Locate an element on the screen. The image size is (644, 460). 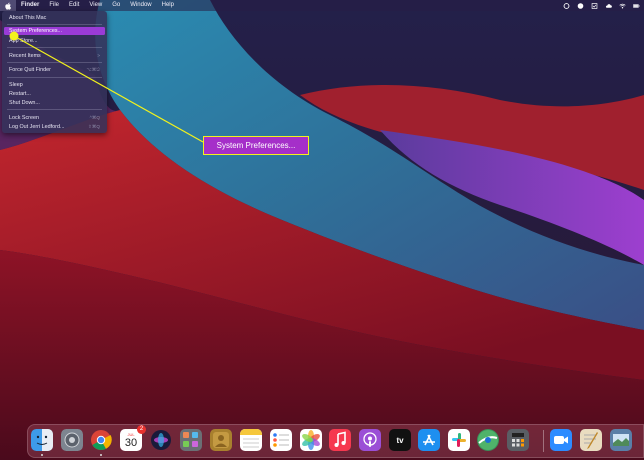
app-store-icon is located at coordinates (429, 440).